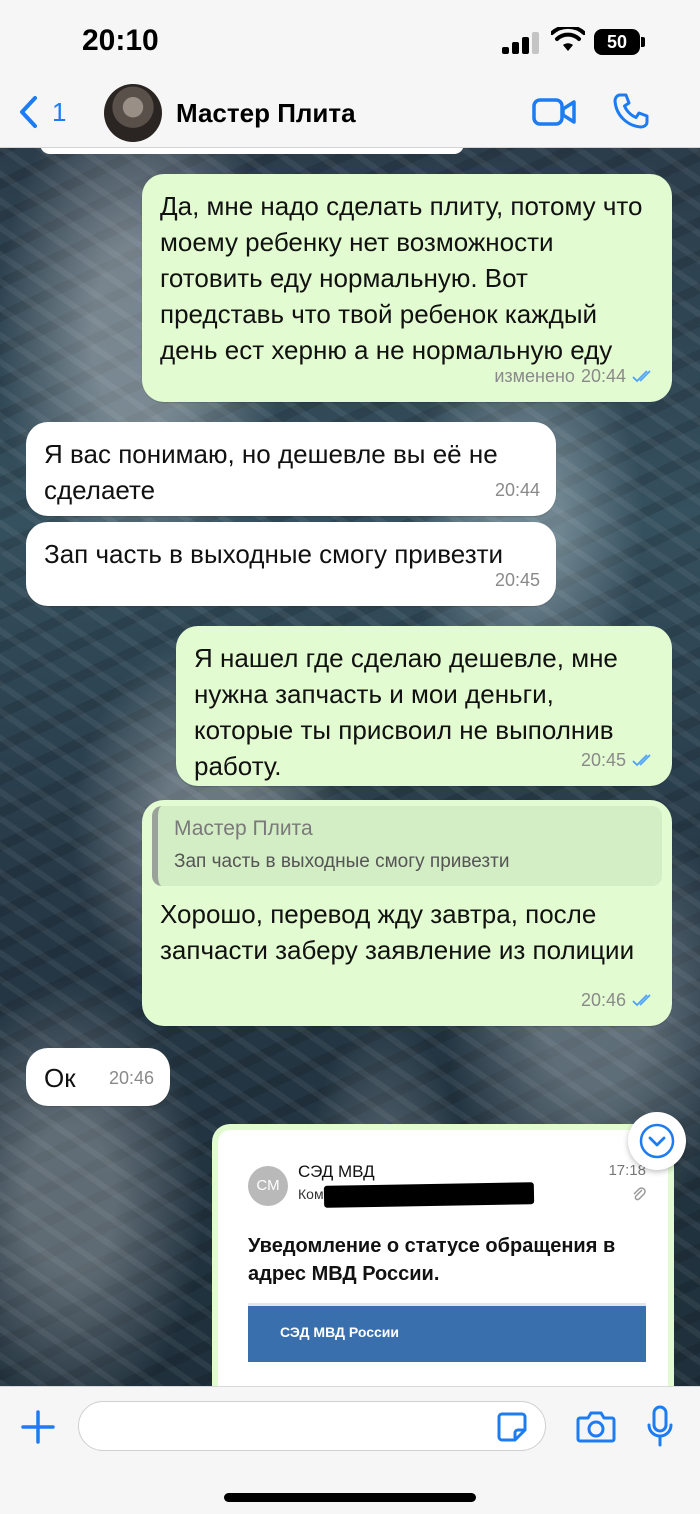  I want to click on wifi-icon, so click(568, 39).